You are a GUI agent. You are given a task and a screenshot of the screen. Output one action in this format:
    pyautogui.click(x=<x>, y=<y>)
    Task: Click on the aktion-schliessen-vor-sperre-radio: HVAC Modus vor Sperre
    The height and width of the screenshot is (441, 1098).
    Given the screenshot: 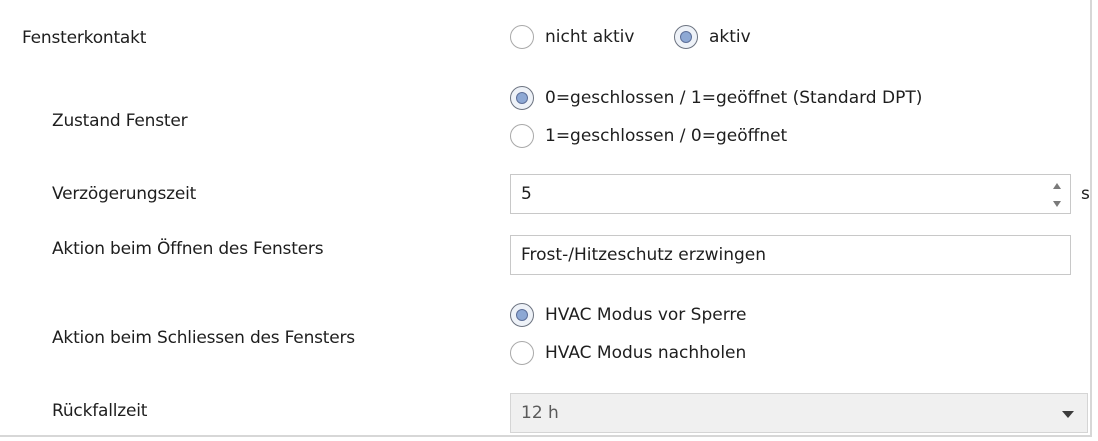 What is the action you would take?
    pyautogui.click(x=628, y=315)
    